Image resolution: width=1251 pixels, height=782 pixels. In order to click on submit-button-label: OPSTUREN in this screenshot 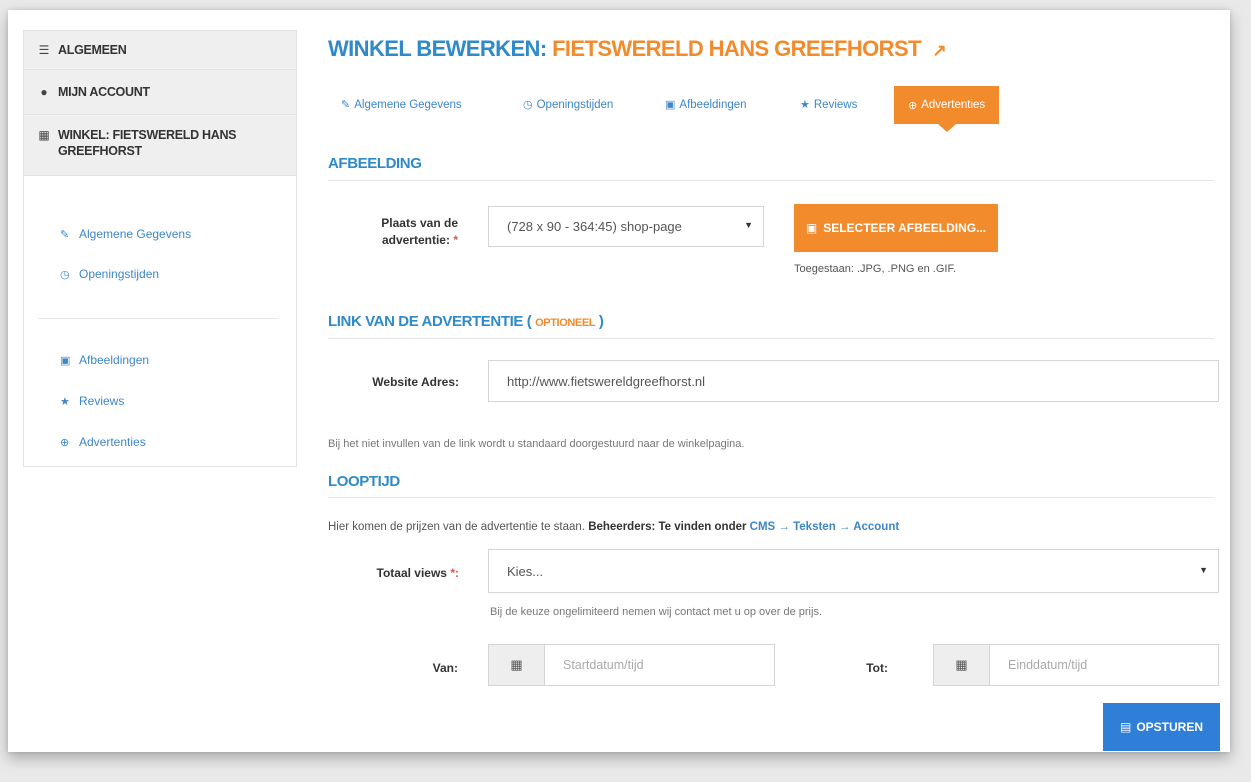, I will do `click(1170, 727)`.